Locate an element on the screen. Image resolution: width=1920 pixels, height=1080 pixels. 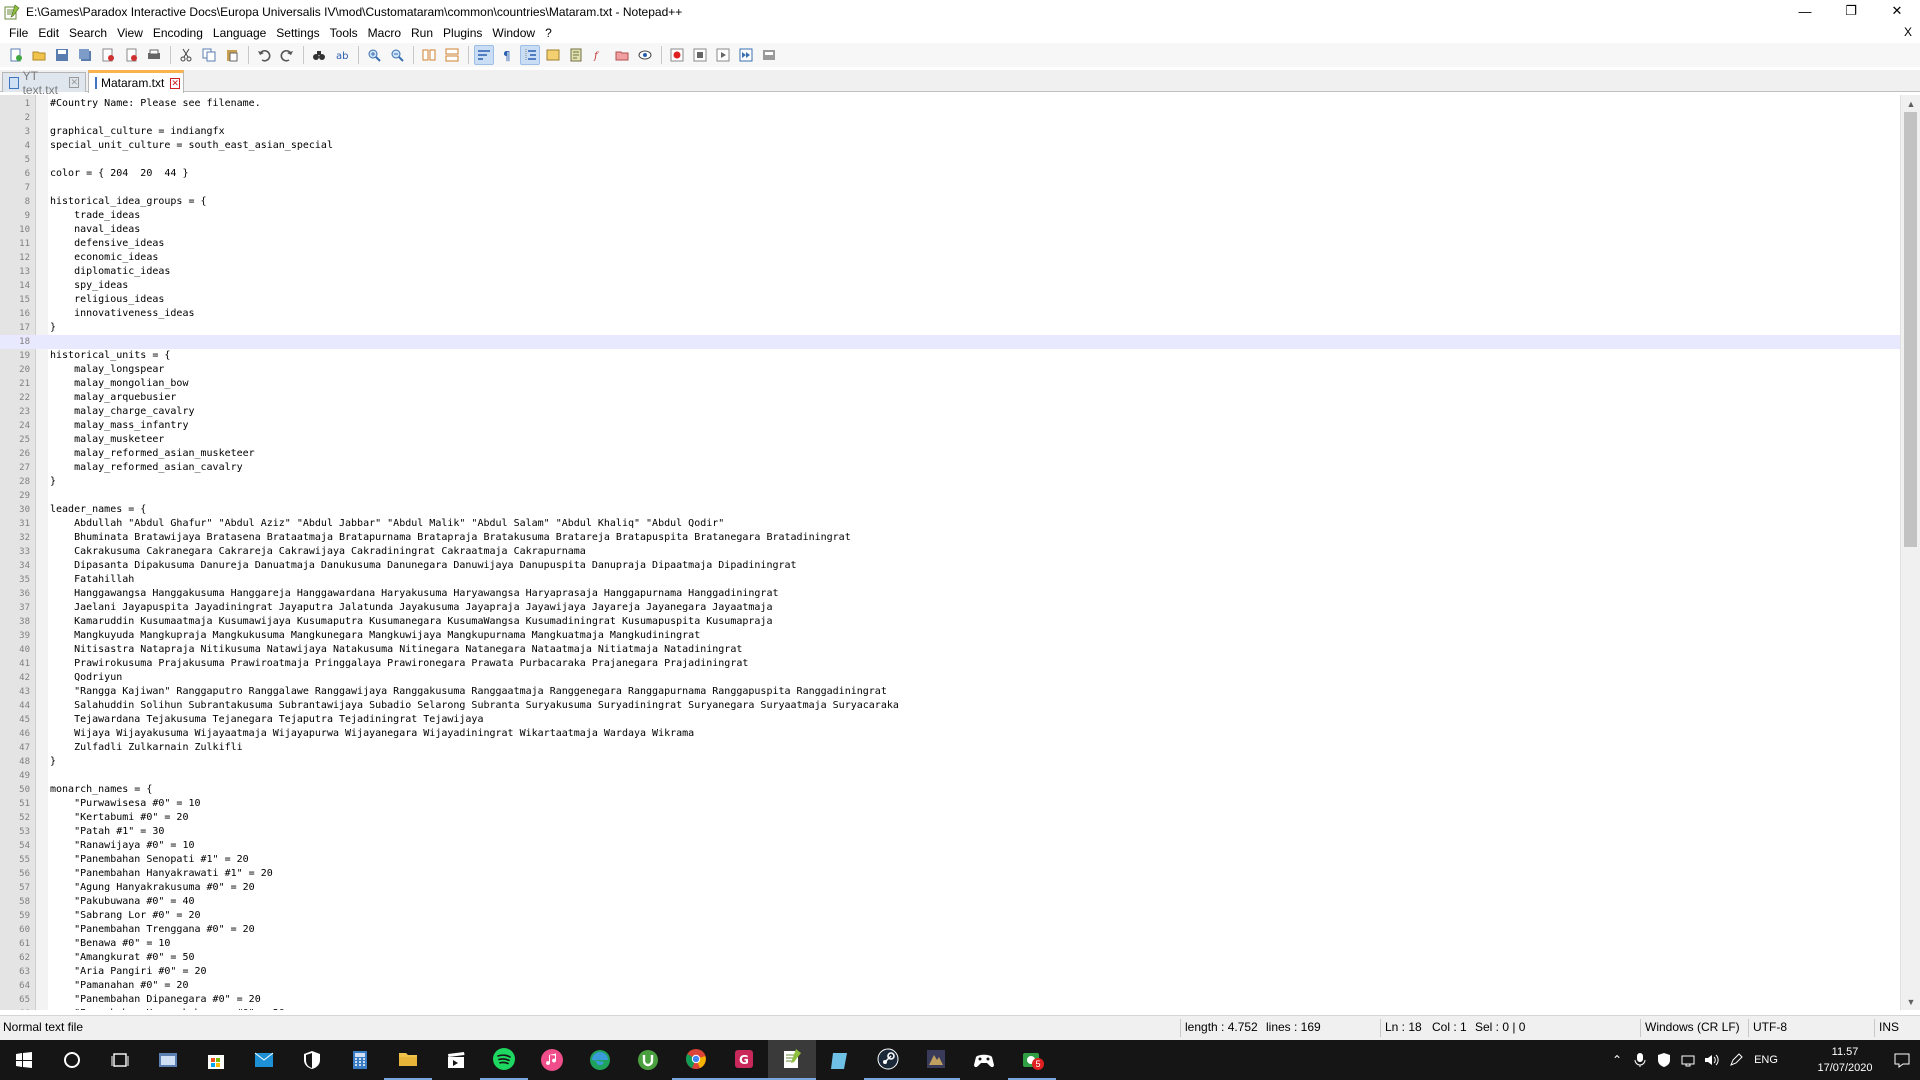
tab-yt-text: YT text.txt ✕ is located at coordinates (44, 83).